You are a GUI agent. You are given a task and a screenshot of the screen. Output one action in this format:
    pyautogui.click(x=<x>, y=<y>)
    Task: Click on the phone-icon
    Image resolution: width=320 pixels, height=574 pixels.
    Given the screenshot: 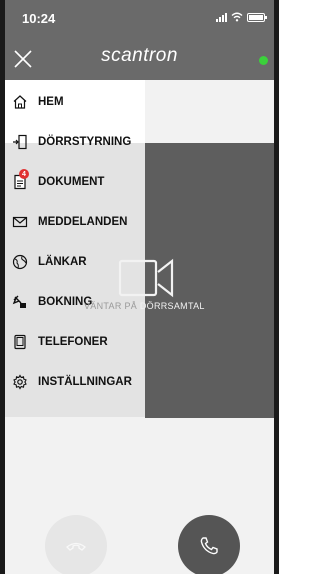 What is the action you would take?
    pyautogui.click(x=209, y=546)
    